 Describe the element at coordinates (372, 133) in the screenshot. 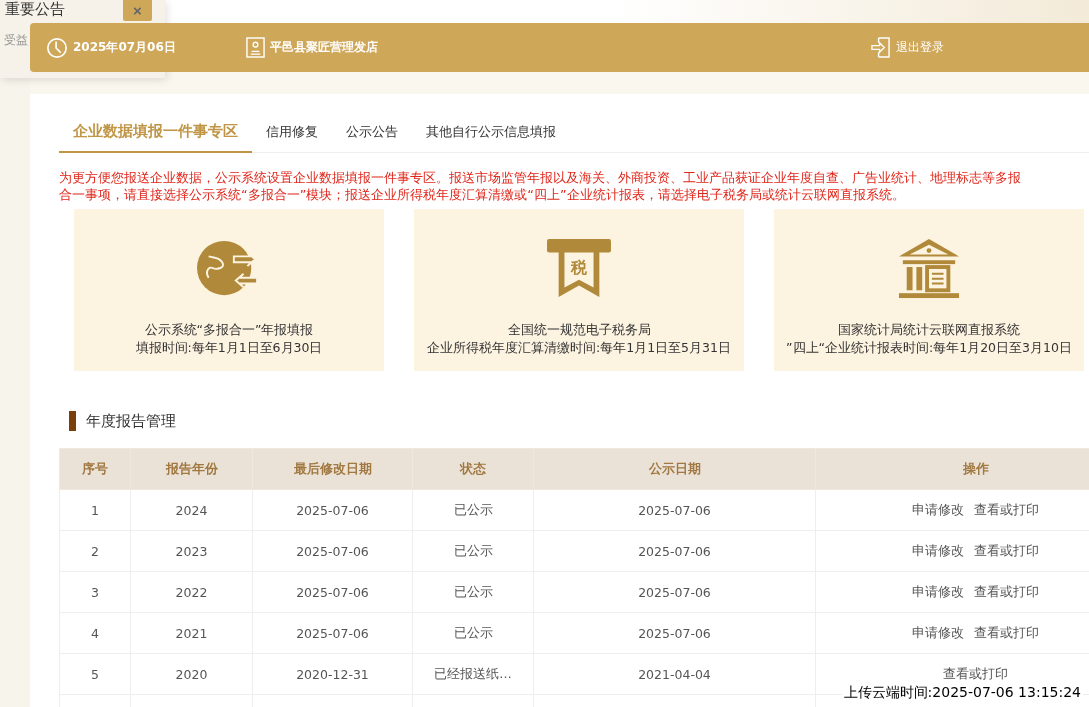

I see `tab: 公示公告` at that location.